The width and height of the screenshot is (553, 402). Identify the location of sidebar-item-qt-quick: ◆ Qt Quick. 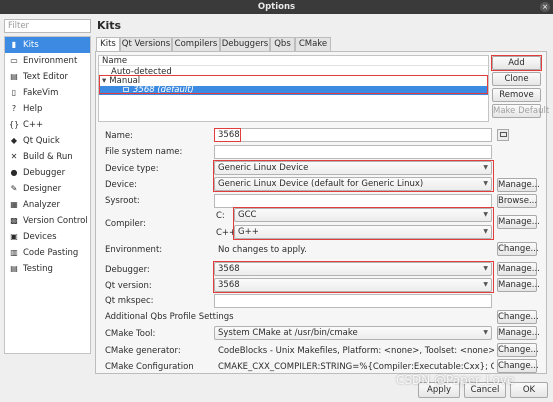
(47, 141).